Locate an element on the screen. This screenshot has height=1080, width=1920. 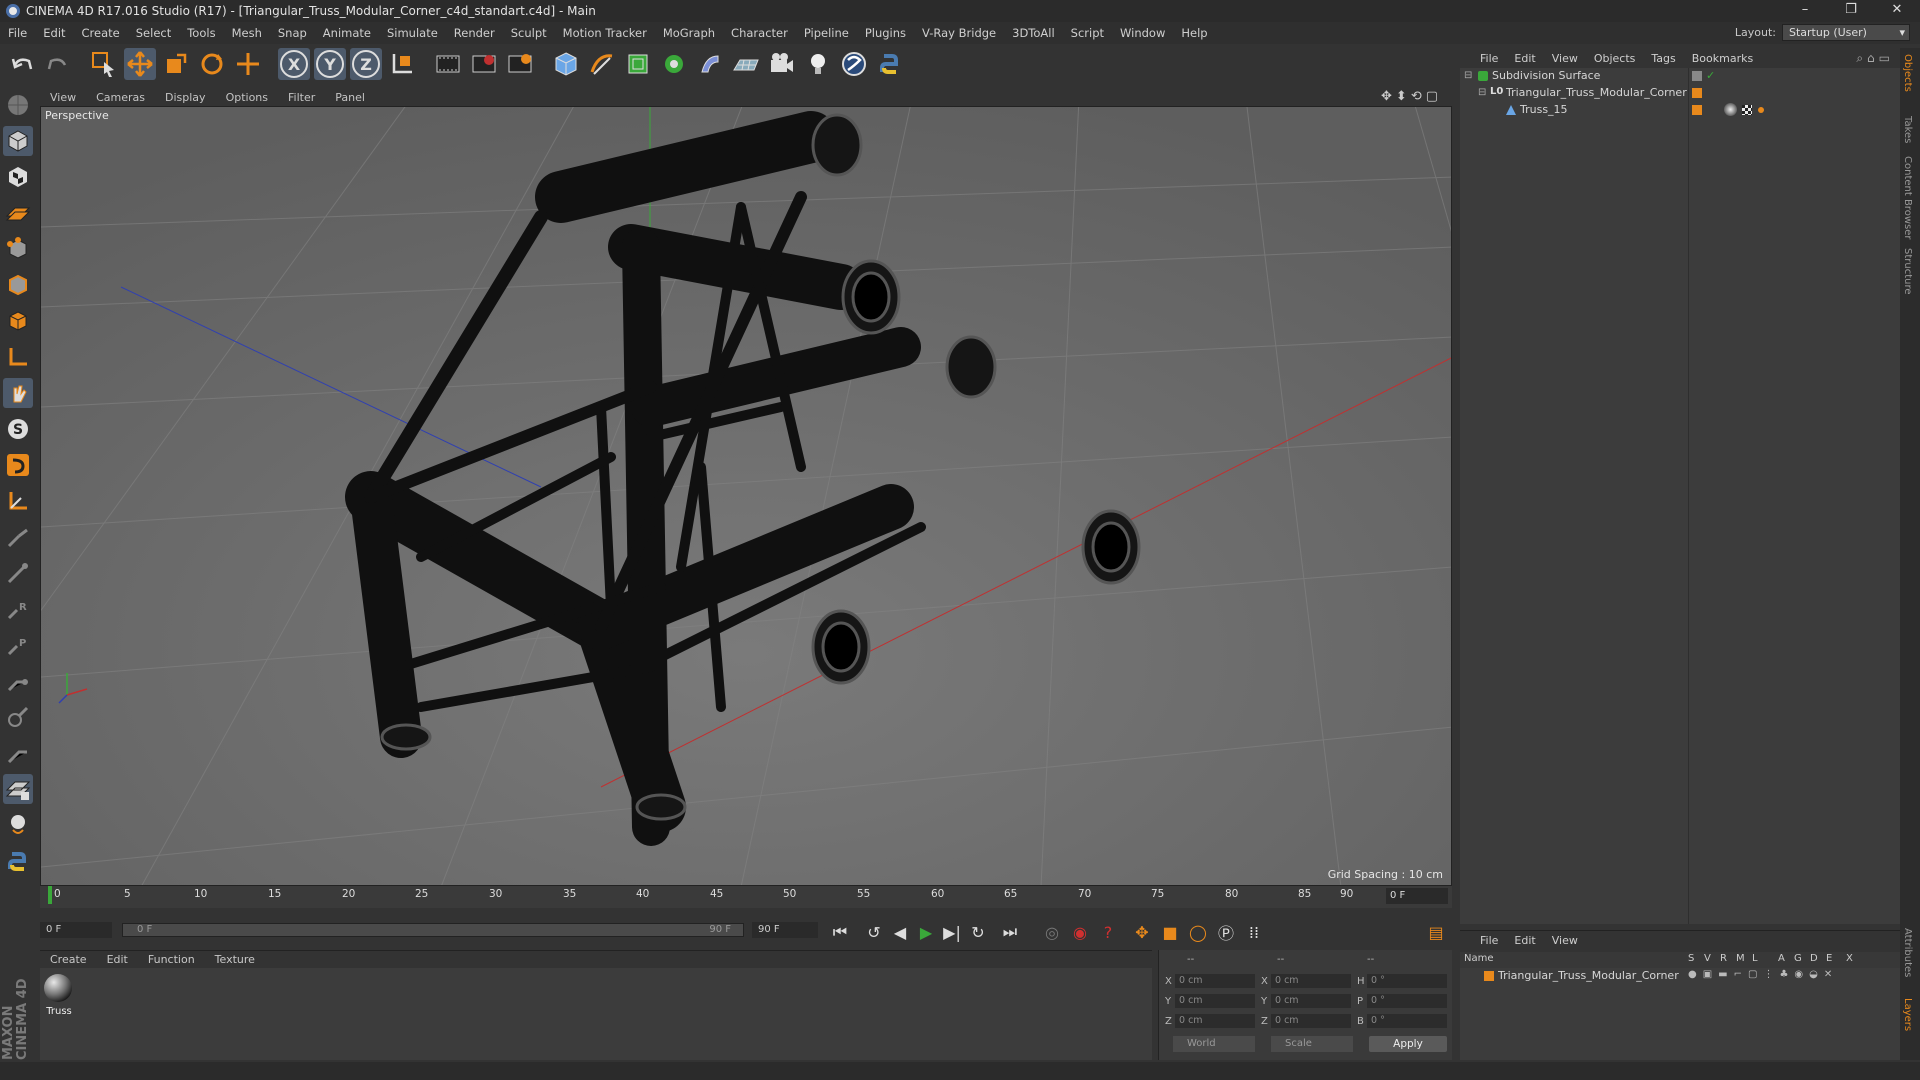
magnet-icon is located at coordinates (18, 465).